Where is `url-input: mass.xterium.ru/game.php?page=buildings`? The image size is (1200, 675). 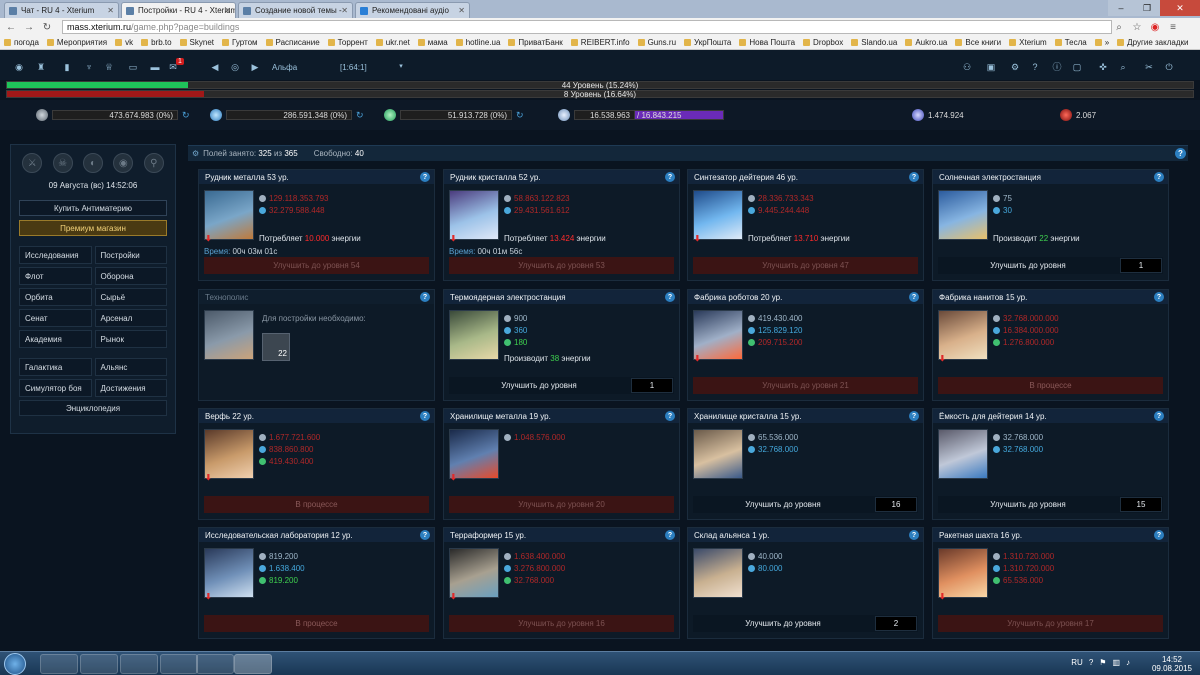
url-input: mass.xterium.ru/game.php?page=buildings is located at coordinates (587, 27).